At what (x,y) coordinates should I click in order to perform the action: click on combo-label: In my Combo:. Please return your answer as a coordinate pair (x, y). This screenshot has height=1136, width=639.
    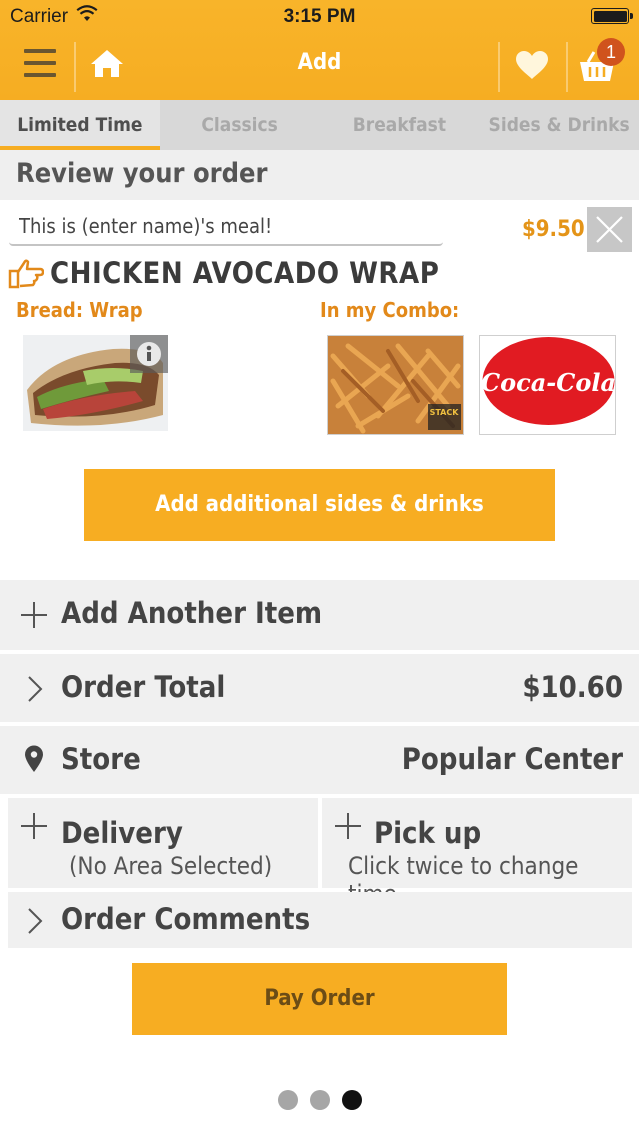
    Looking at the image, I should click on (390, 310).